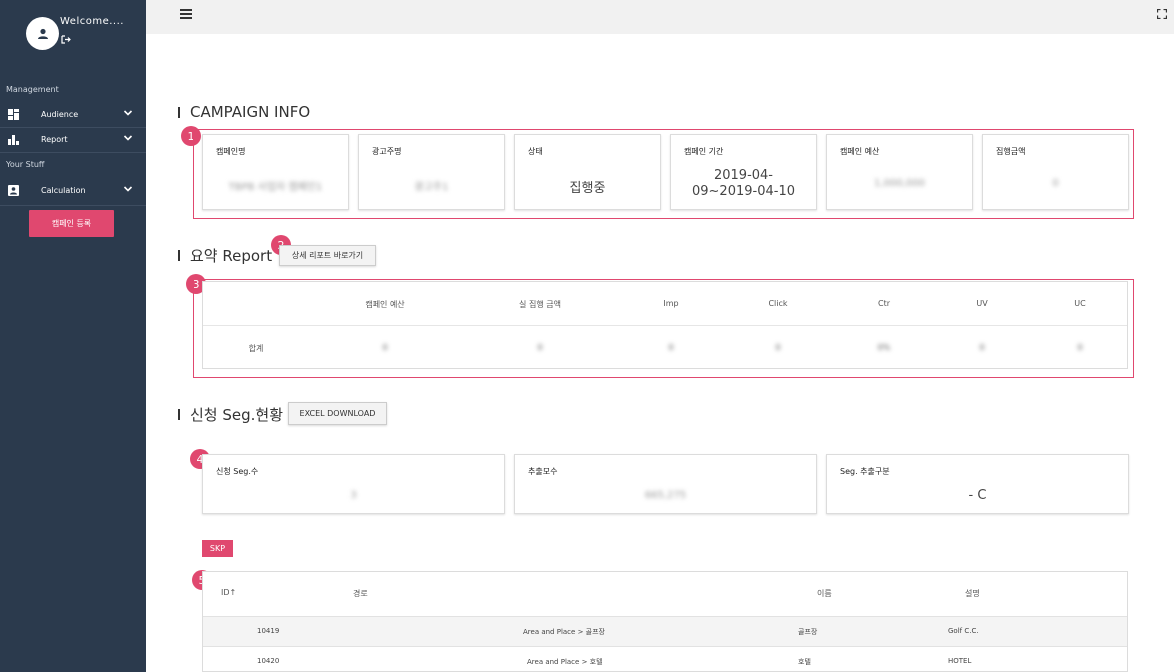 The image size is (1174, 672). What do you see at coordinates (237, 471) in the screenshot?
I see `card-label: 신청 Seg.수` at bounding box center [237, 471].